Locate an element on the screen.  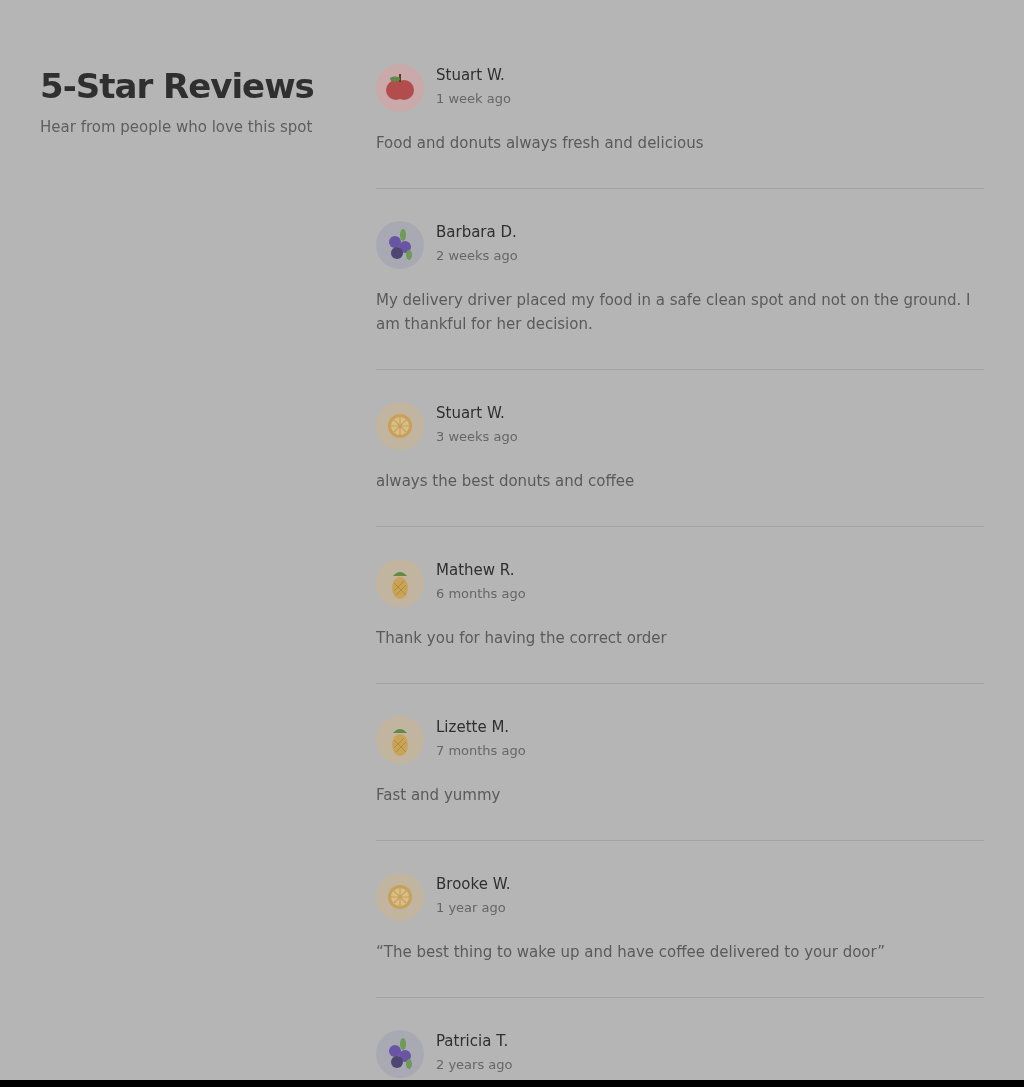
review-text: Fast and yummy is located at coordinates (439, 795).